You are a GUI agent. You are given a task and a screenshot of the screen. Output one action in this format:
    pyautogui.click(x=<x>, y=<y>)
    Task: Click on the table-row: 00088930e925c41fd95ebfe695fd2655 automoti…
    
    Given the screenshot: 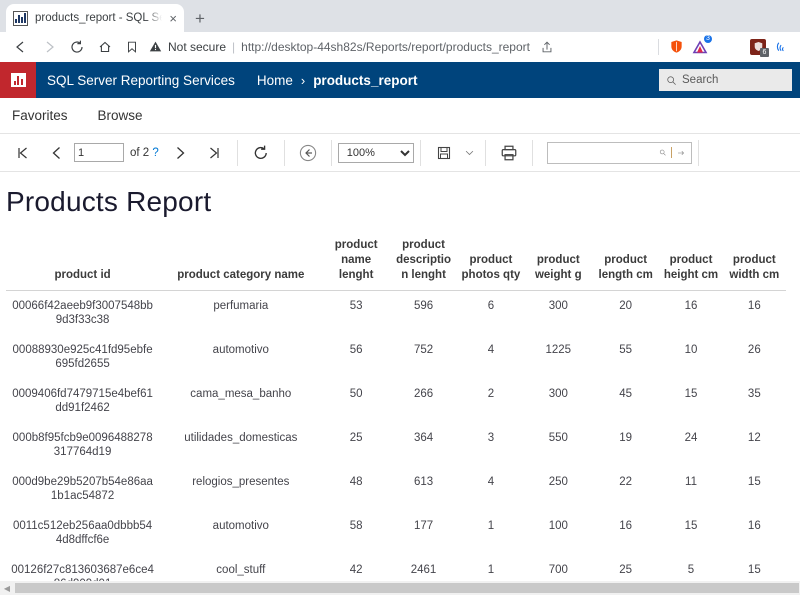 What is the action you would take?
    pyautogui.click(x=396, y=357)
    